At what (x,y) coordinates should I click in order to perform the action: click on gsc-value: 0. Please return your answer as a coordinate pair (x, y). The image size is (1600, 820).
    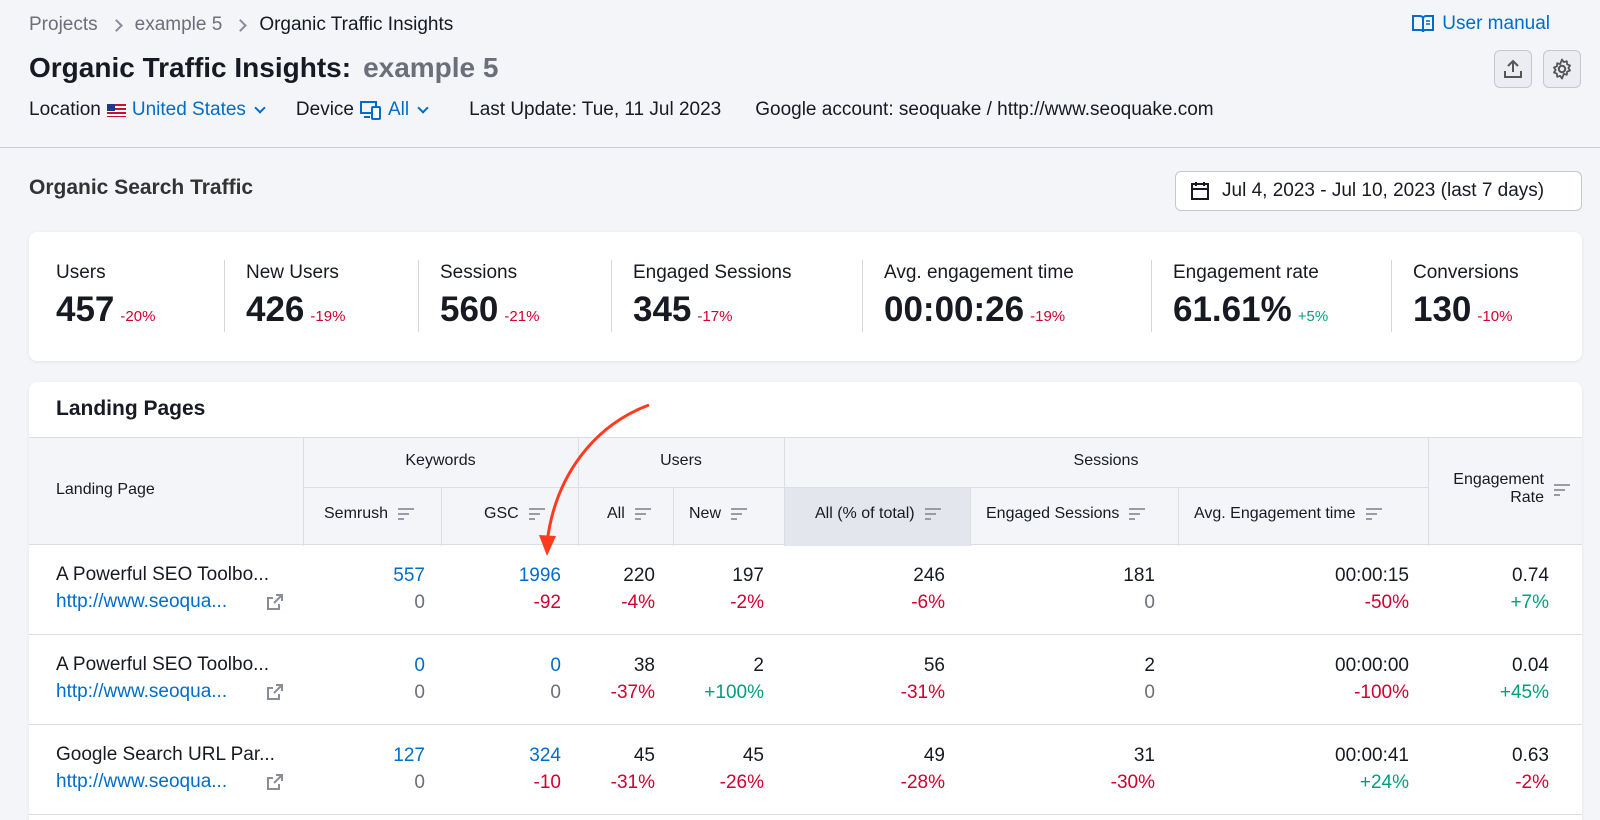
    Looking at the image, I should click on (515, 666).